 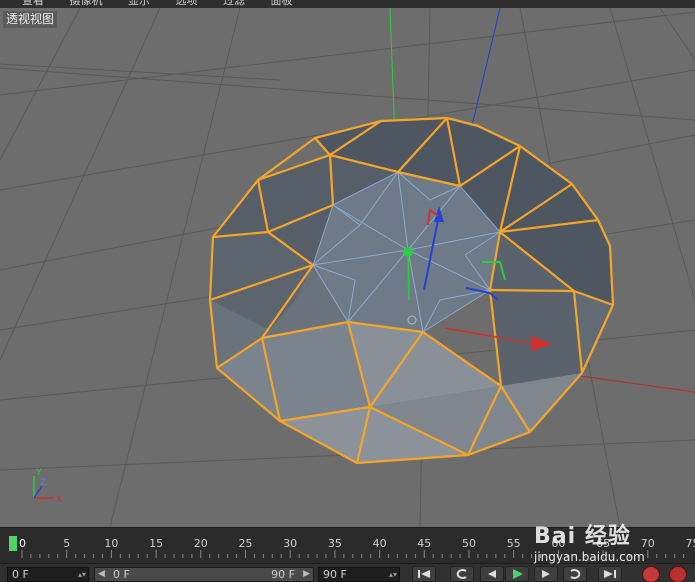 What do you see at coordinates (637, 384) in the screenshot?
I see `world-x-axis` at bounding box center [637, 384].